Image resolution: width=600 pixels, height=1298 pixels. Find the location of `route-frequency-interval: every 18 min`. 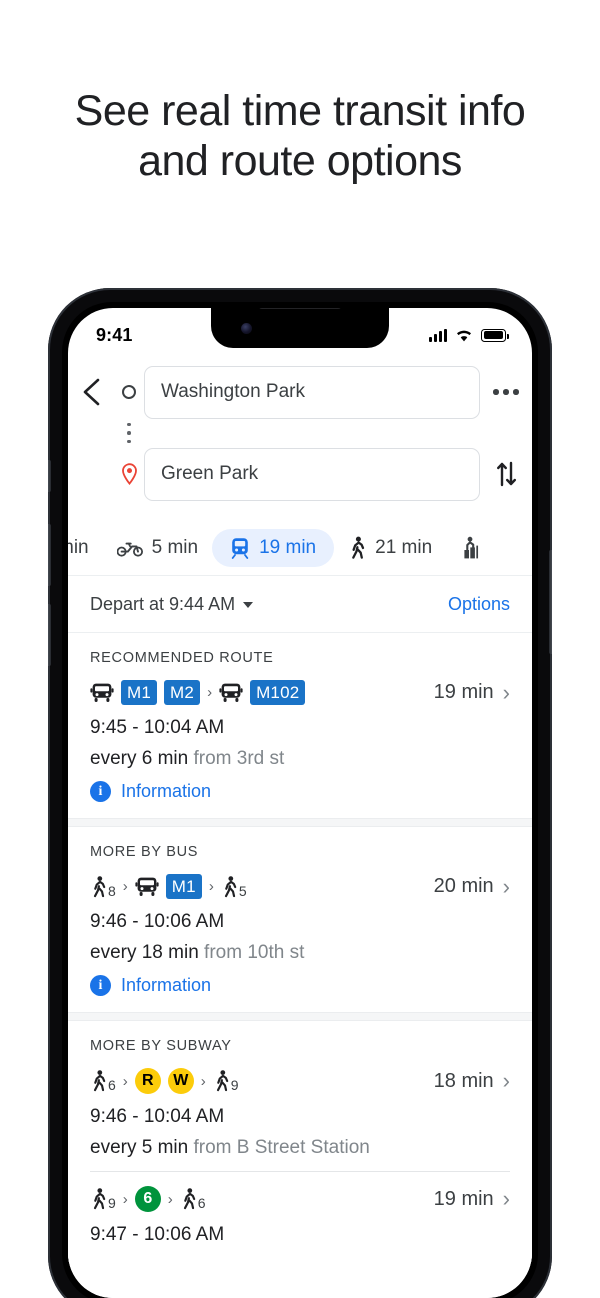

route-frequency-interval: every 18 min is located at coordinates (144, 952).